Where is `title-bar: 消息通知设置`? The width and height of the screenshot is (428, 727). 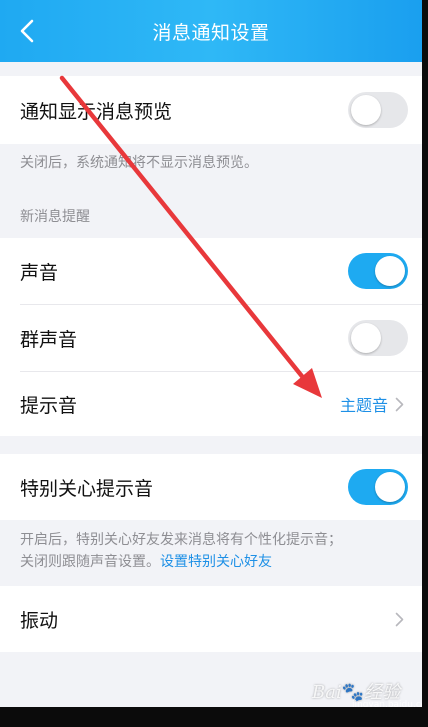 title-bar: 消息通知设置 is located at coordinates (211, 31).